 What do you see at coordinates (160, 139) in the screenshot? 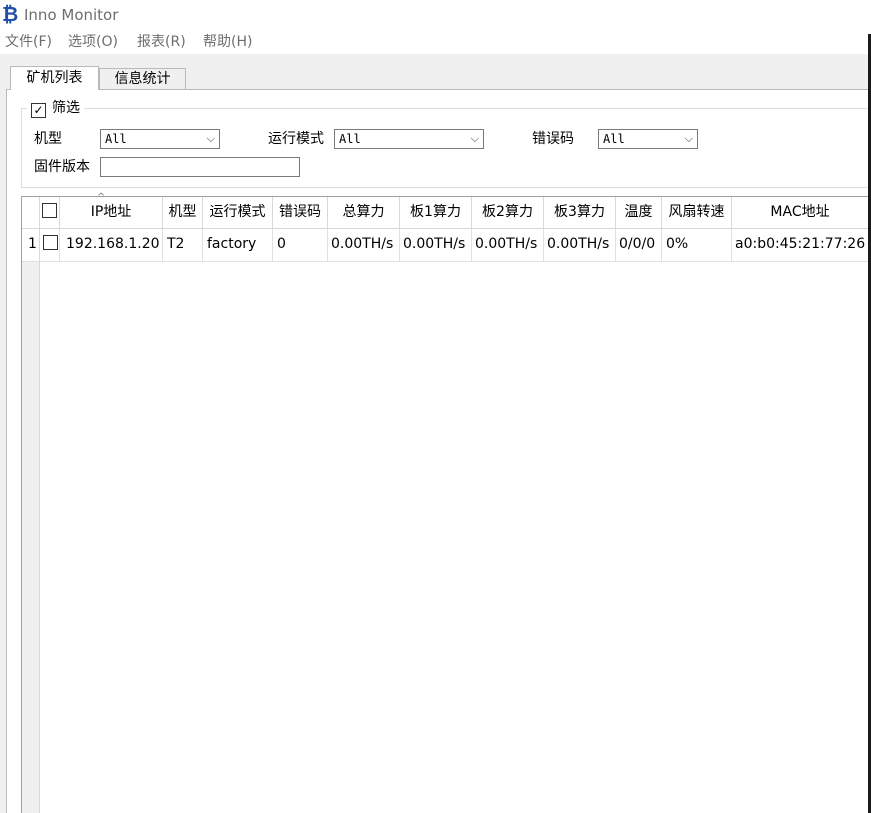
I see `model-combobox: All ⌵` at bounding box center [160, 139].